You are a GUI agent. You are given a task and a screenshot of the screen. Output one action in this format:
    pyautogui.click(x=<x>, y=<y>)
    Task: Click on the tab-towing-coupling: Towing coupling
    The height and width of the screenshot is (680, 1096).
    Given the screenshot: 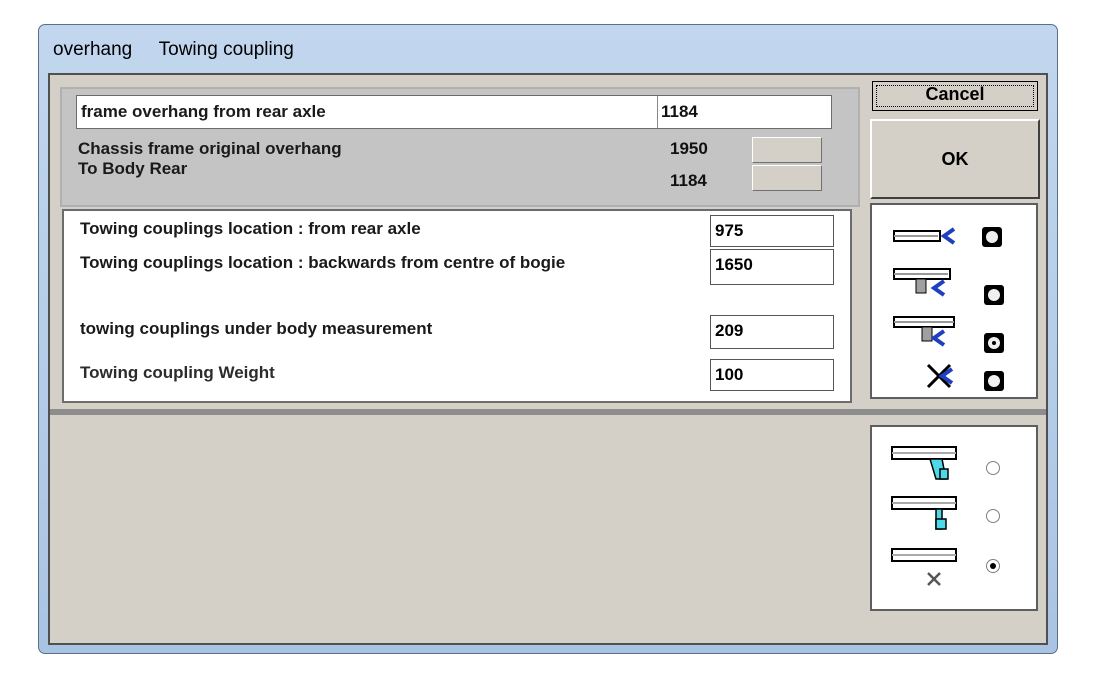 What is the action you would take?
    pyautogui.click(x=226, y=49)
    